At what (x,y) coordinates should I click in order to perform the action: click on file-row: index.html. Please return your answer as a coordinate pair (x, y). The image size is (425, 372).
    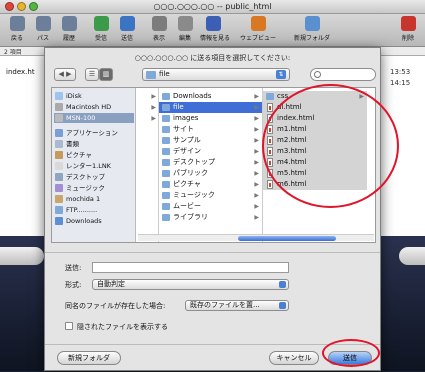
    Looking at the image, I should click on (315, 118).